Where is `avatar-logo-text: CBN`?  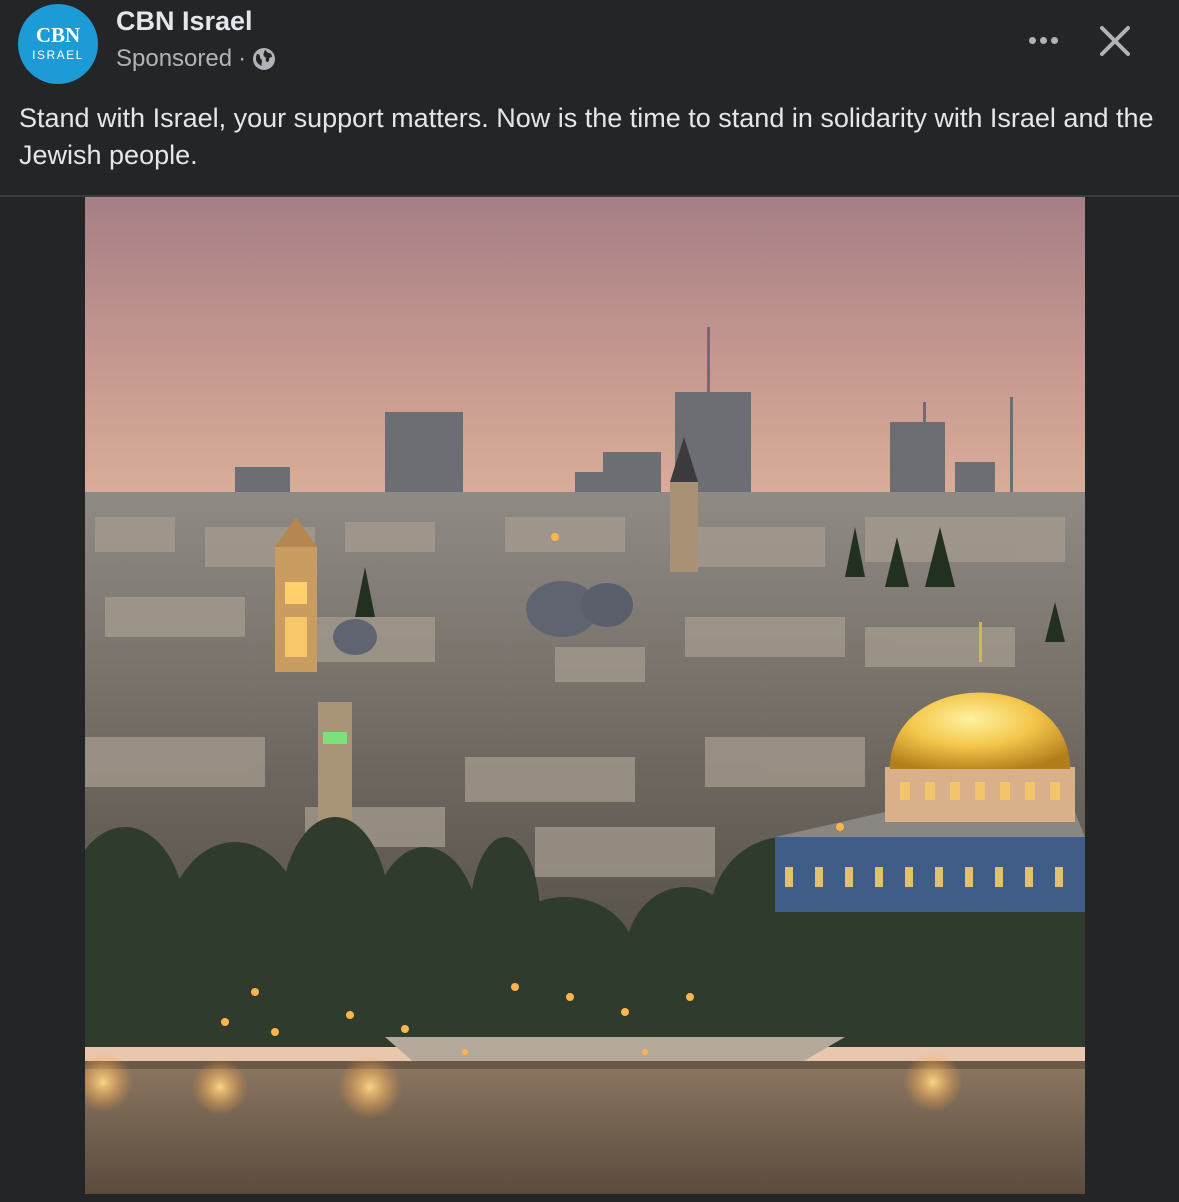
avatar-logo-text: CBN is located at coordinates (58, 34).